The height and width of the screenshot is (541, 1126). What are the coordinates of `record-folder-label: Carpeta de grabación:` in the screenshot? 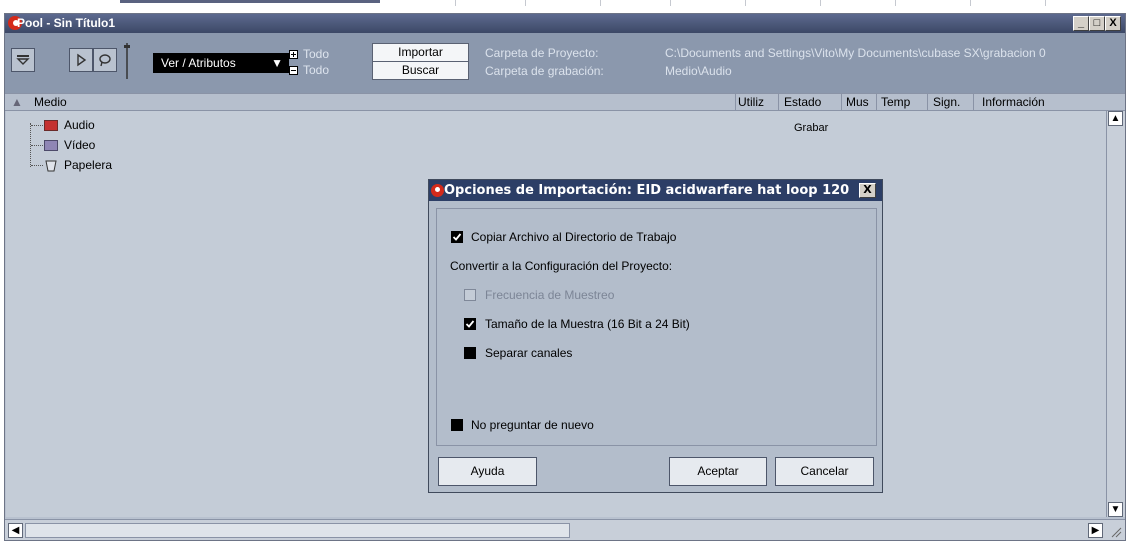 It's located at (544, 71).